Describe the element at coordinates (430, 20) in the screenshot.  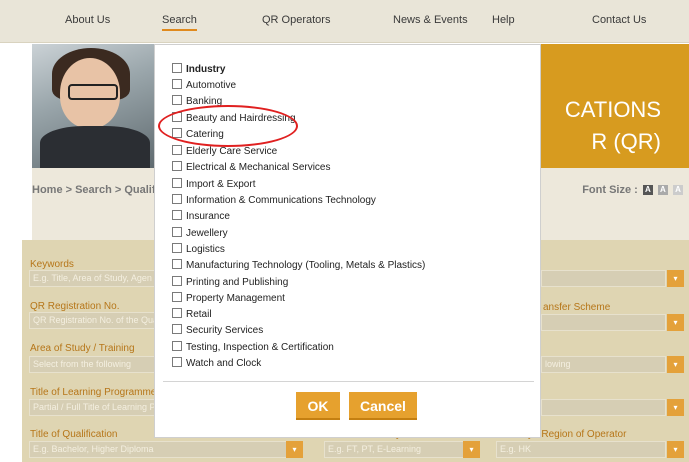
I see `nav-news-events: News & Events` at that location.